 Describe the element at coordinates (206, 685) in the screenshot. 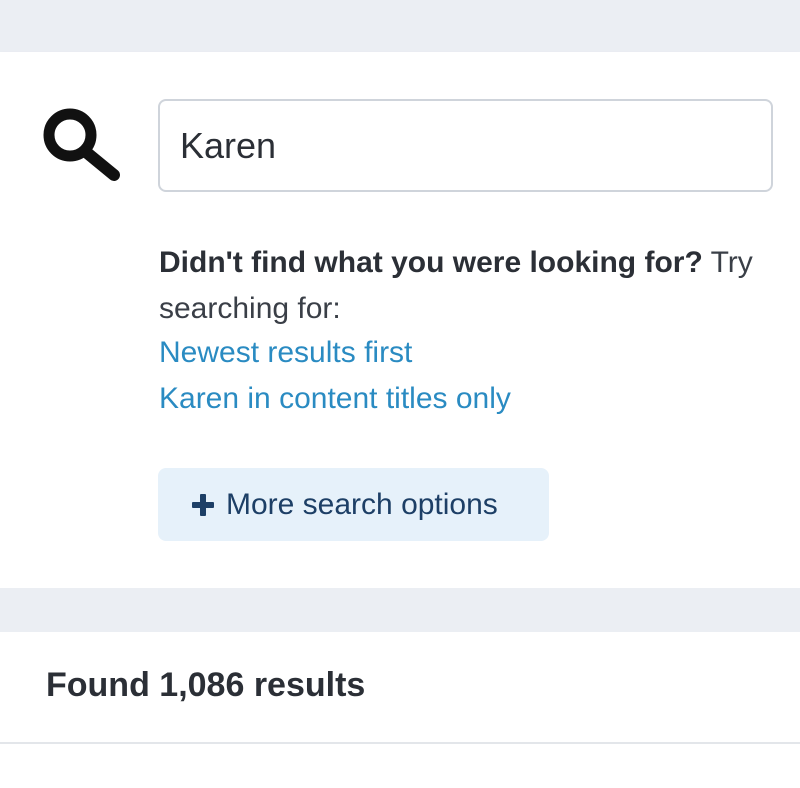

I see `results-count: Found 1,086 results` at that location.